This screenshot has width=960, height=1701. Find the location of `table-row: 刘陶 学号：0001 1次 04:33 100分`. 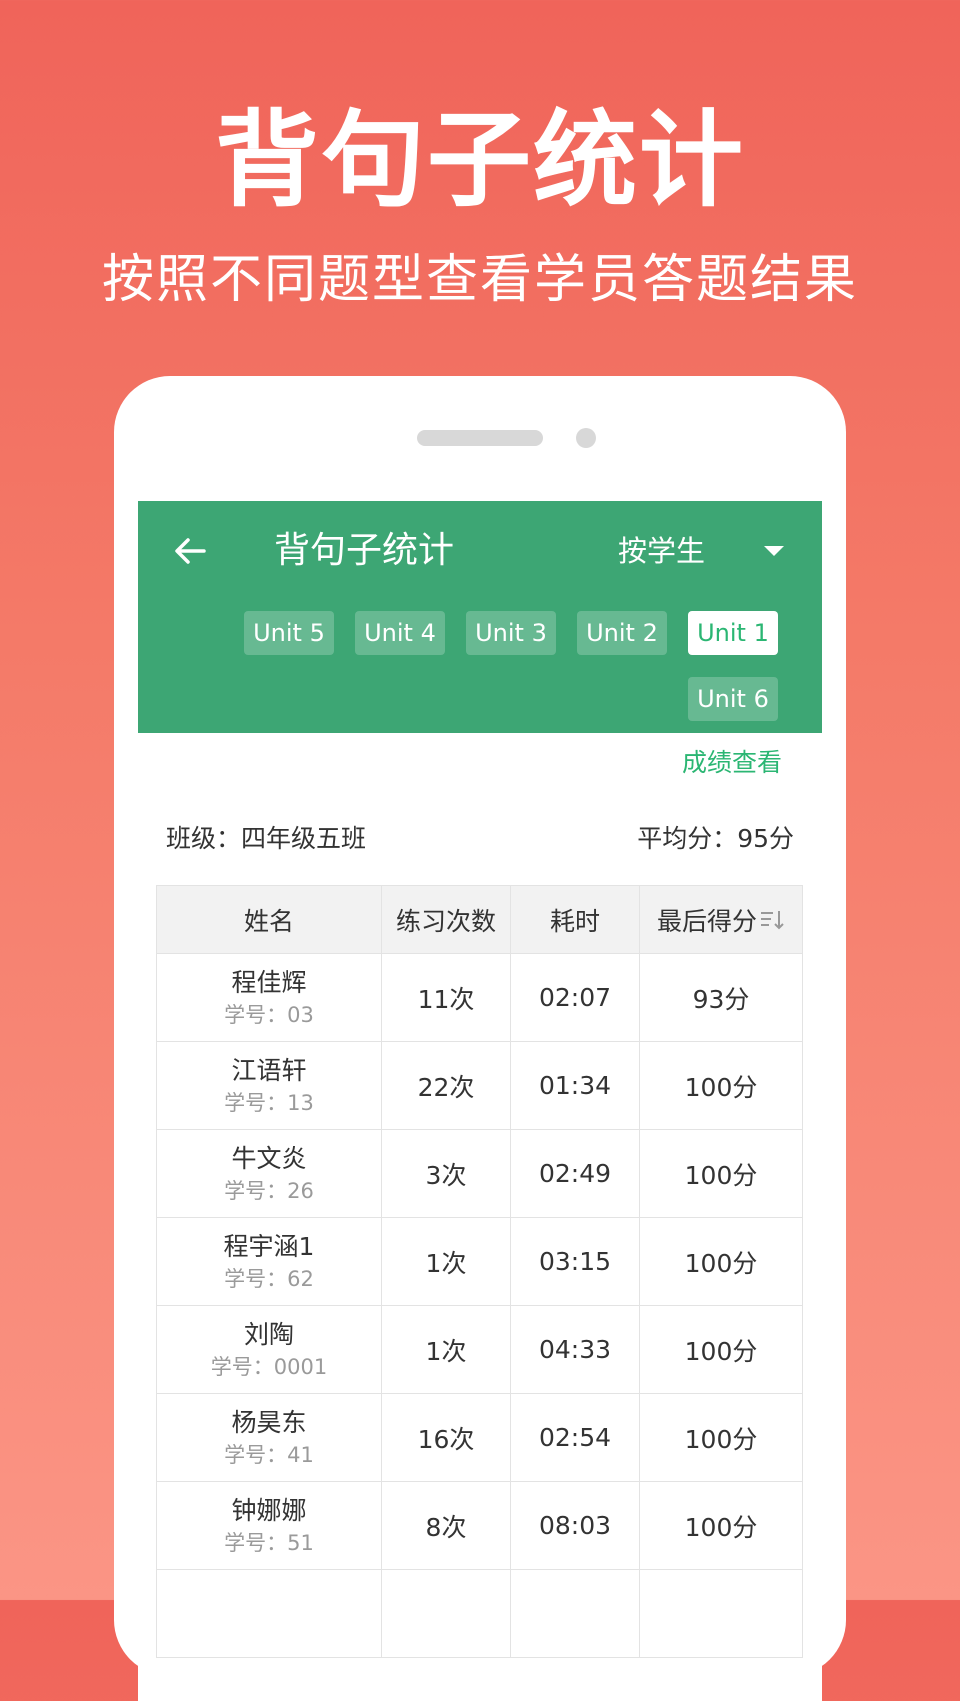

table-row: 刘陶 学号：0001 1次 04:33 100分 is located at coordinates (480, 1350).